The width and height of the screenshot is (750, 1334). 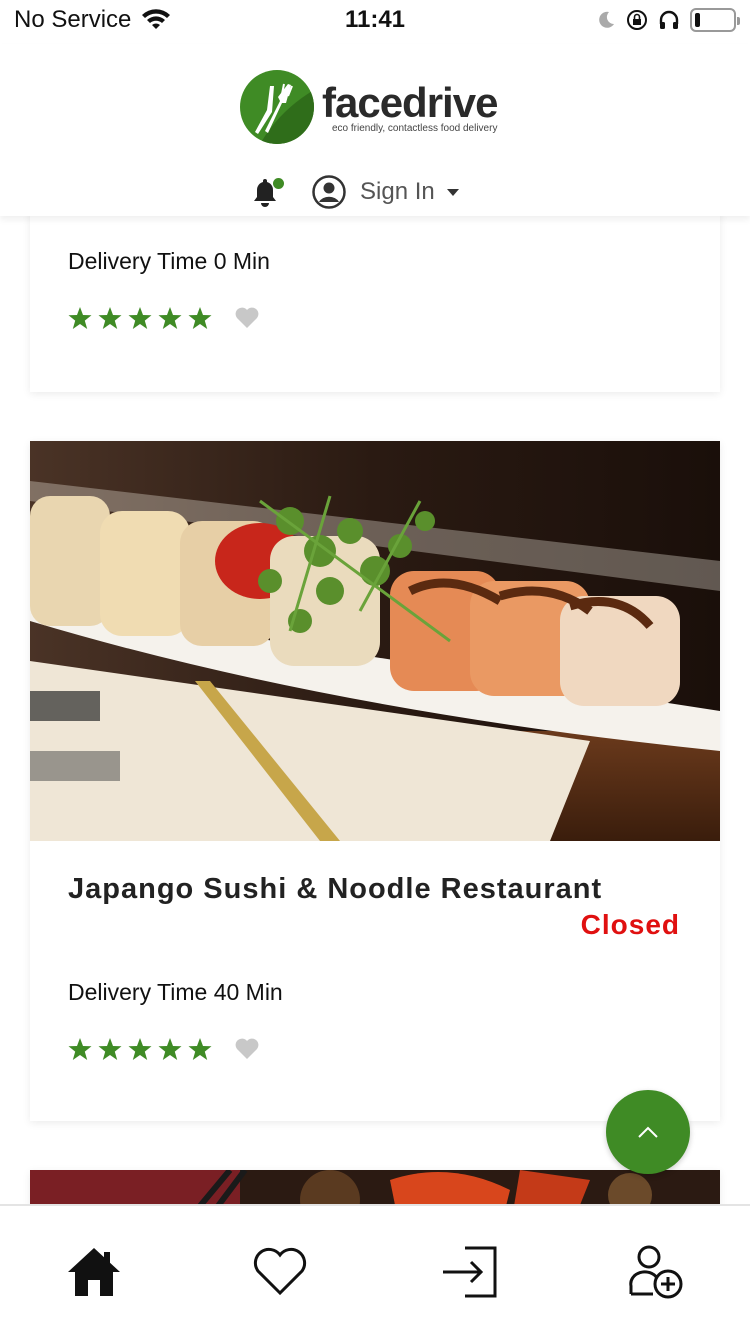 I want to click on moon-icon, so click(x=606, y=19).